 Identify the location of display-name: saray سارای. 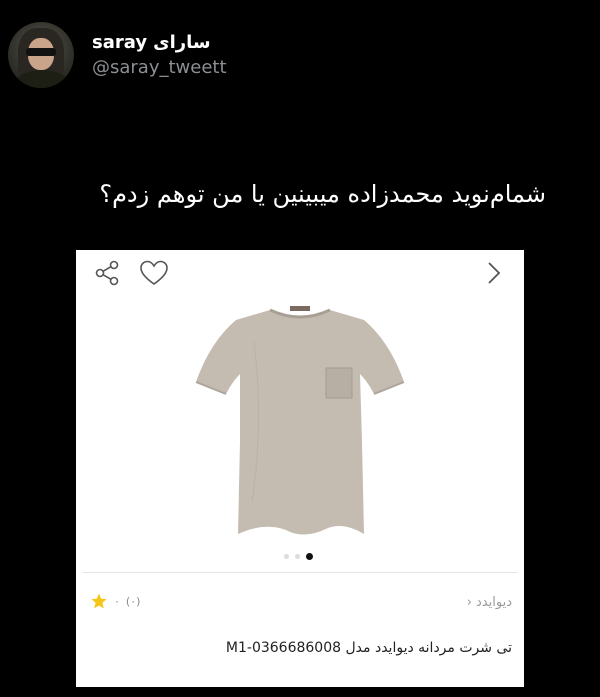
(159, 42).